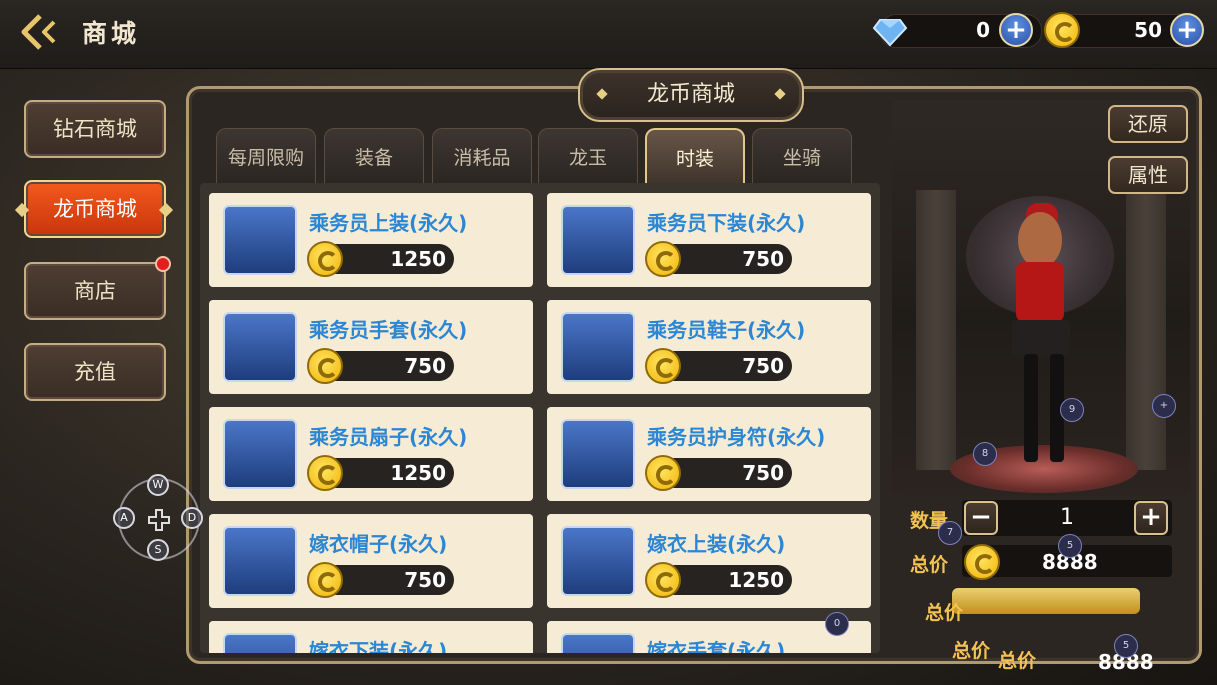  What do you see at coordinates (726, 223) in the screenshot?
I see `item-name: 乘务员下装(永久)` at bounding box center [726, 223].